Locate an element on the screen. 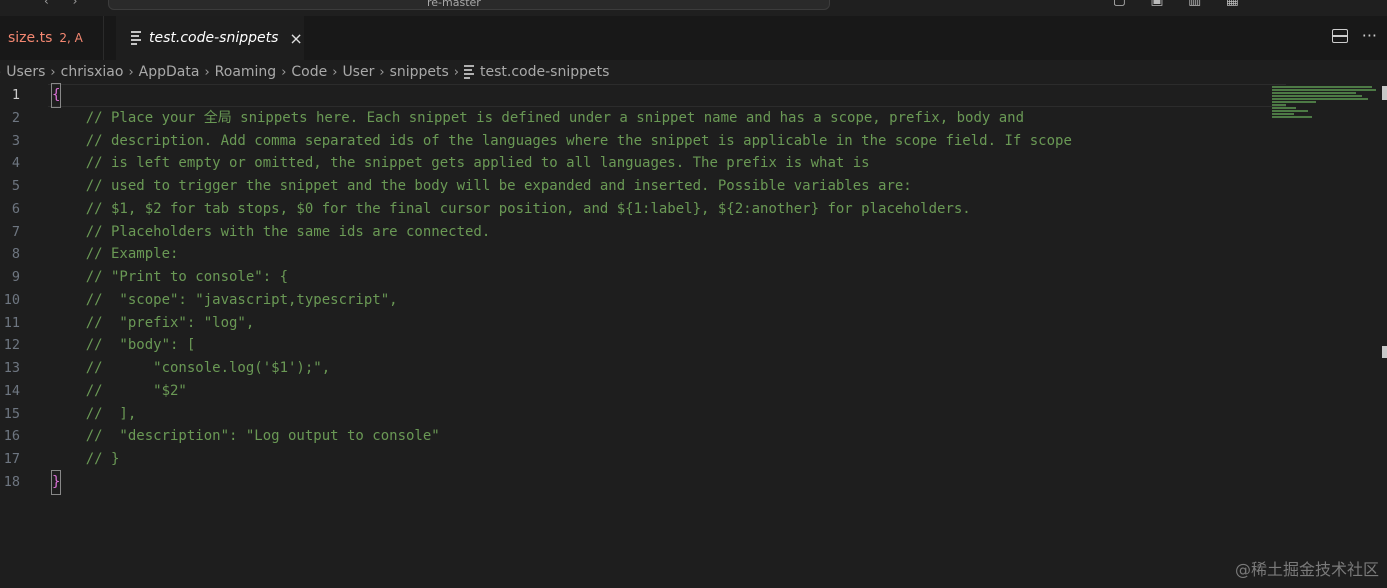 The height and width of the screenshot is (588, 1387). comment-text: // "$2" is located at coordinates (119, 390).